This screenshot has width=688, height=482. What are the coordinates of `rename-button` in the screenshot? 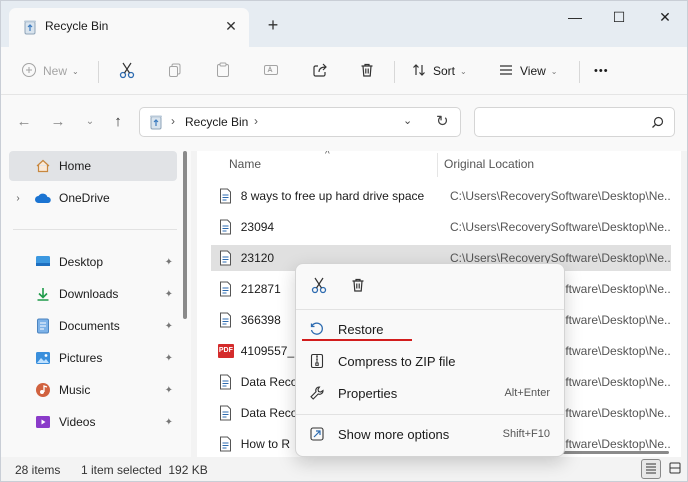 It's located at (271, 71).